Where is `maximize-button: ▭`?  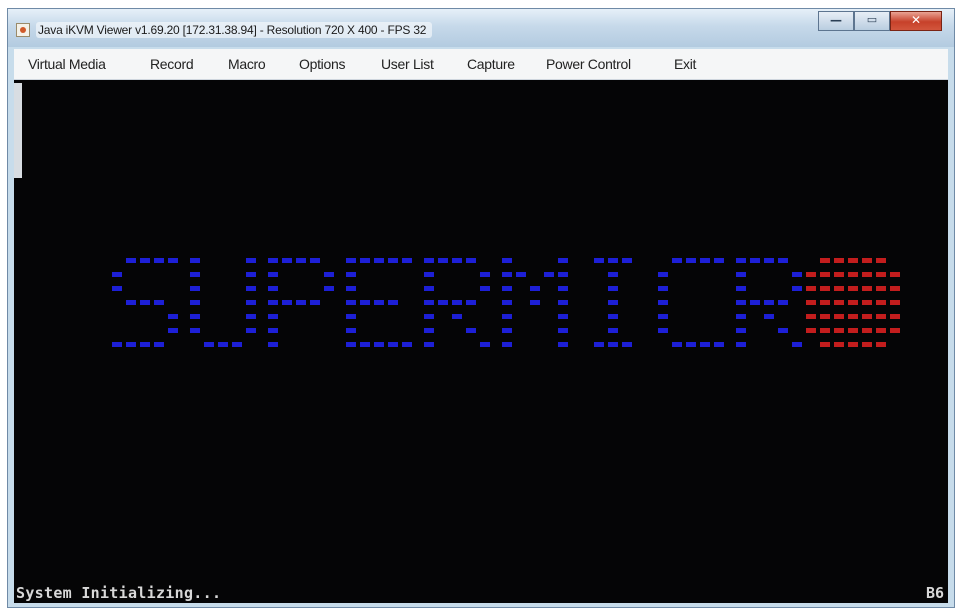
maximize-button: ▭ is located at coordinates (872, 21).